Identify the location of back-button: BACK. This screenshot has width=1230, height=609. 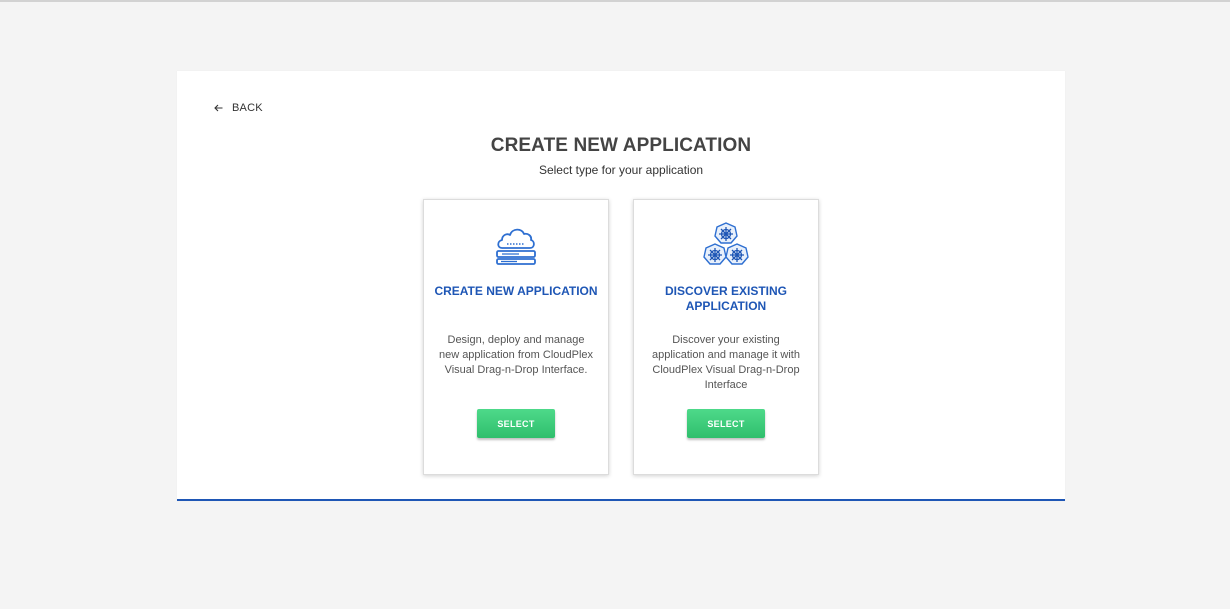
(238, 108).